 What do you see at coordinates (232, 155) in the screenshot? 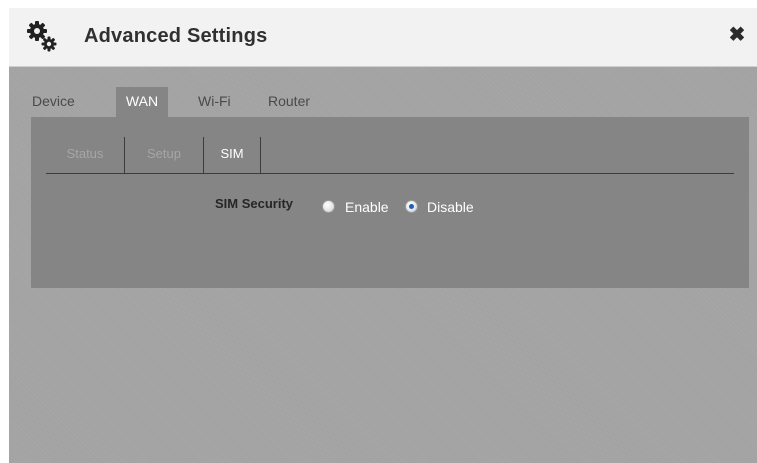
I see `subtab-sim: SIM` at bounding box center [232, 155].